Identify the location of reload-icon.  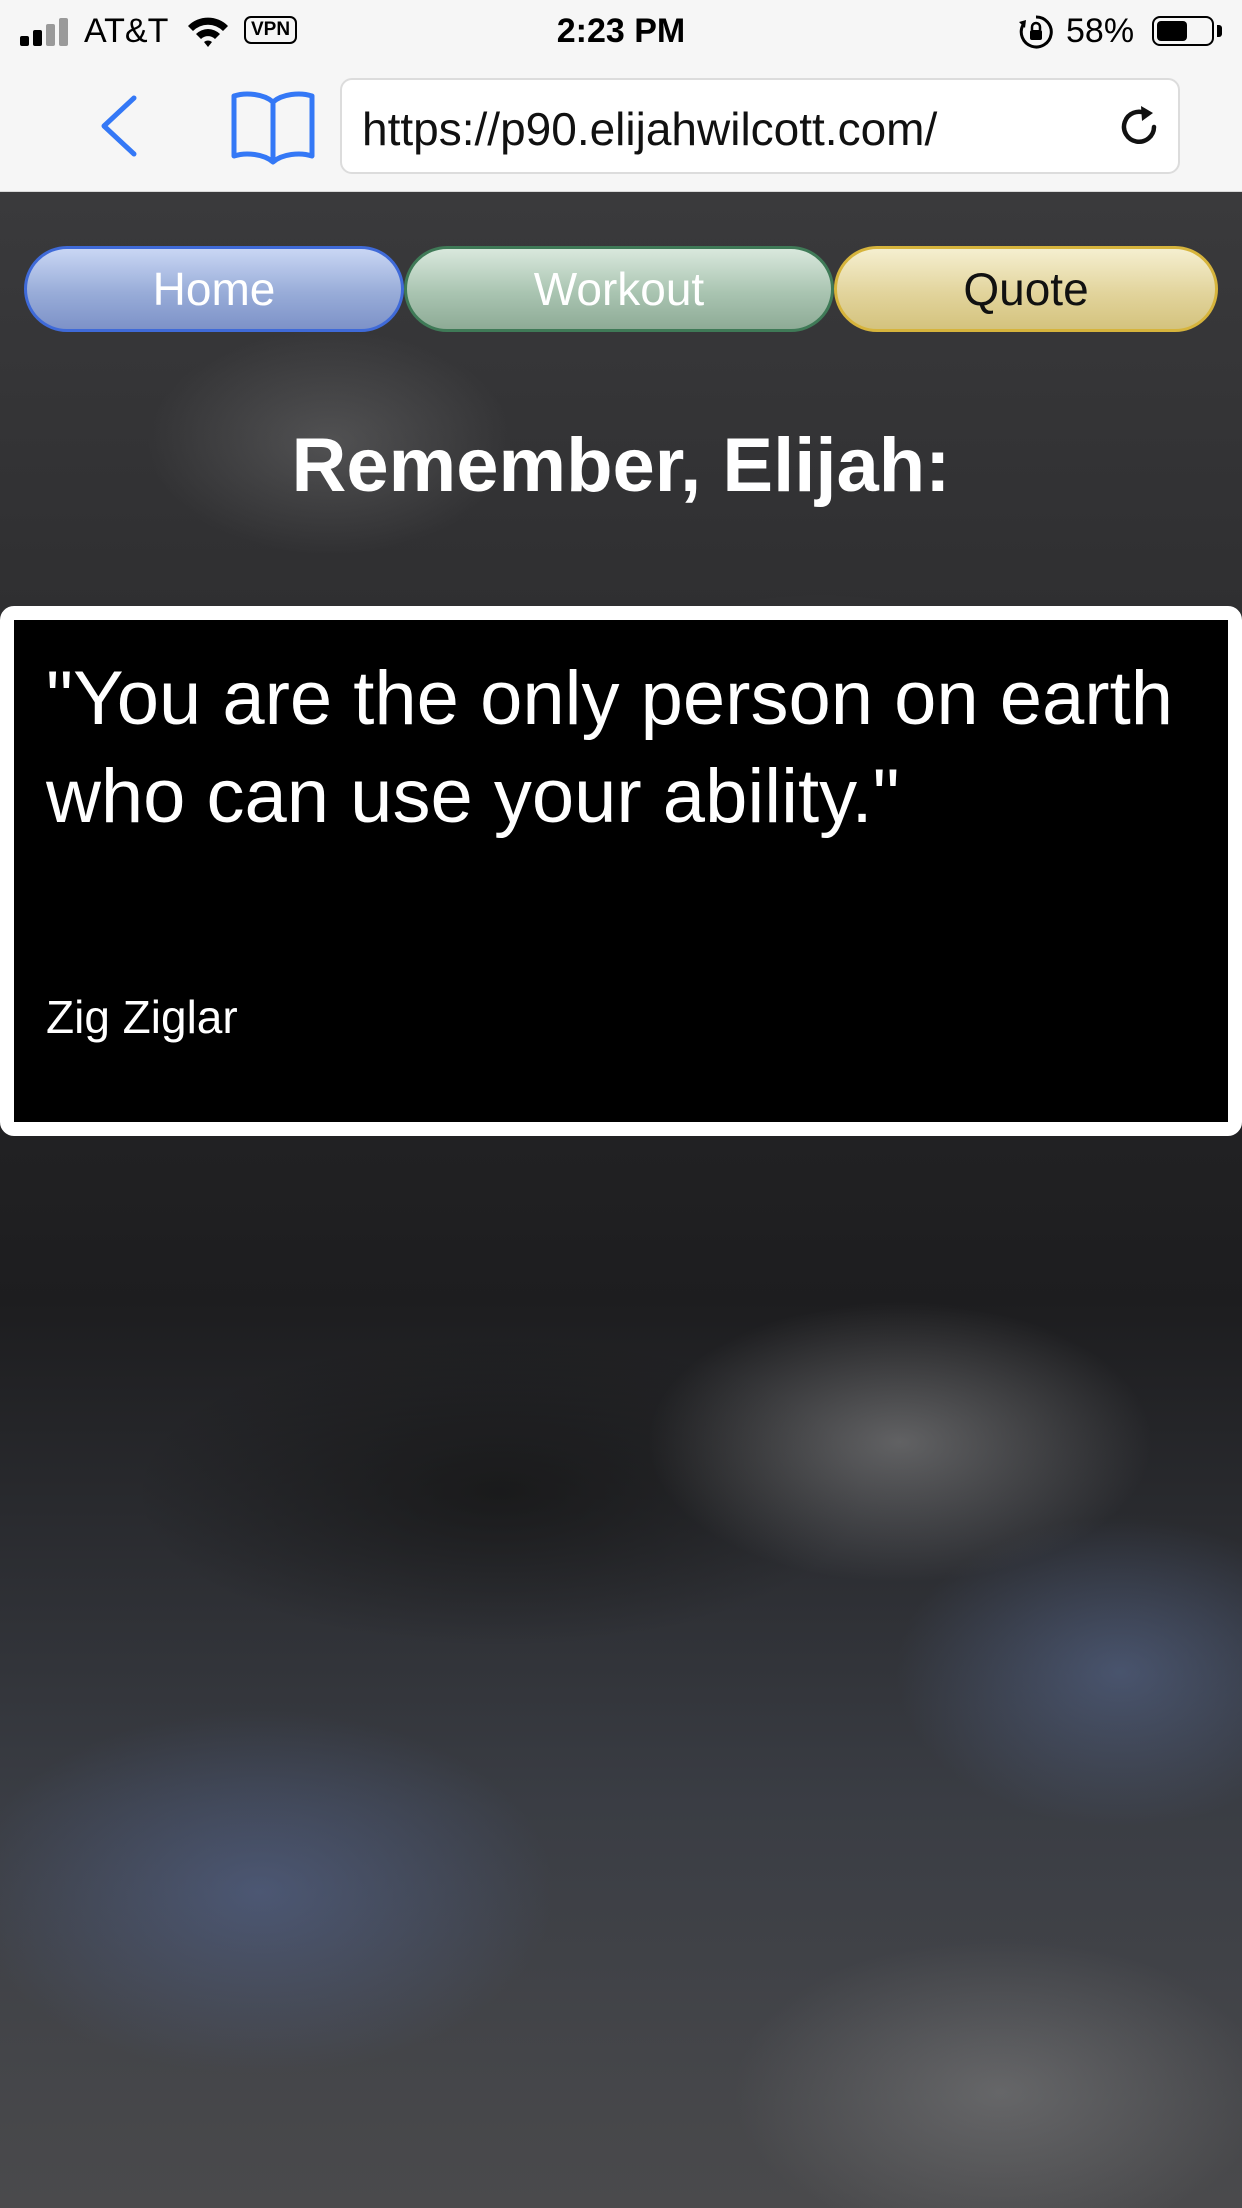
(1139, 127).